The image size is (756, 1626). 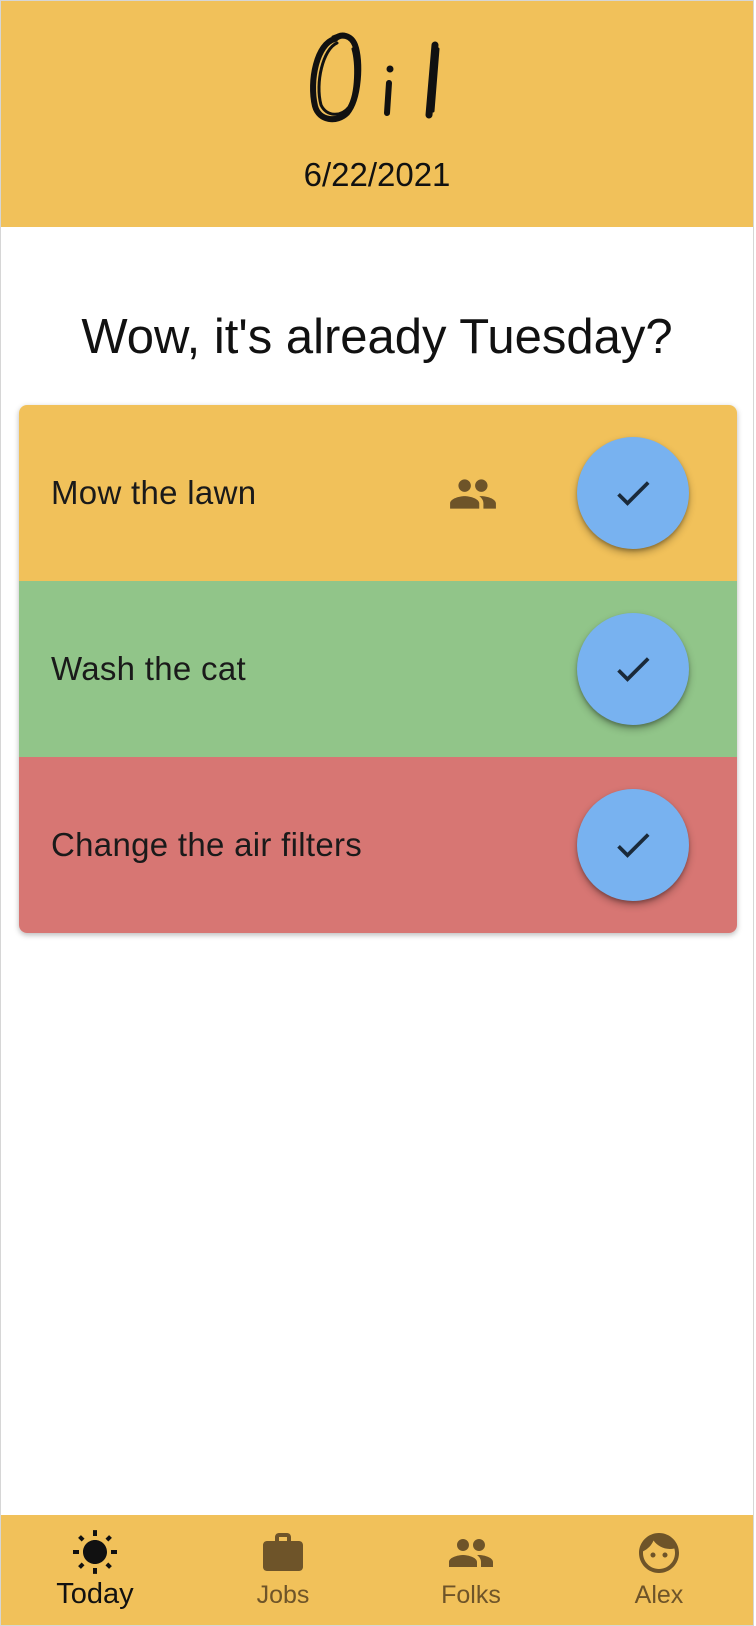 I want to click on nav-item-today: Today, so click(x=95, y=1570).